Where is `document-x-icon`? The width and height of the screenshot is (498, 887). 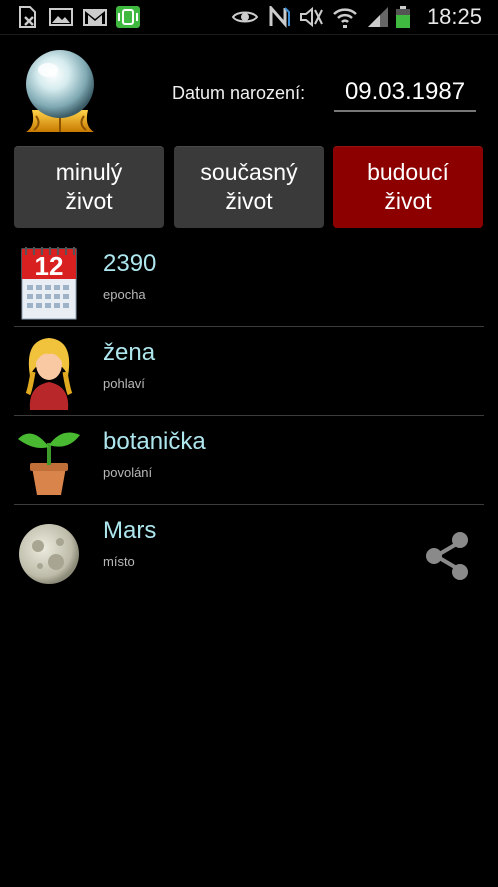 document-x-icon is located at coordinates (27, 17).